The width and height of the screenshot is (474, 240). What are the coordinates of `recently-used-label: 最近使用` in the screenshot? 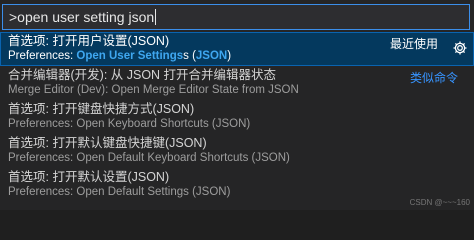 It's located at (413, 44).